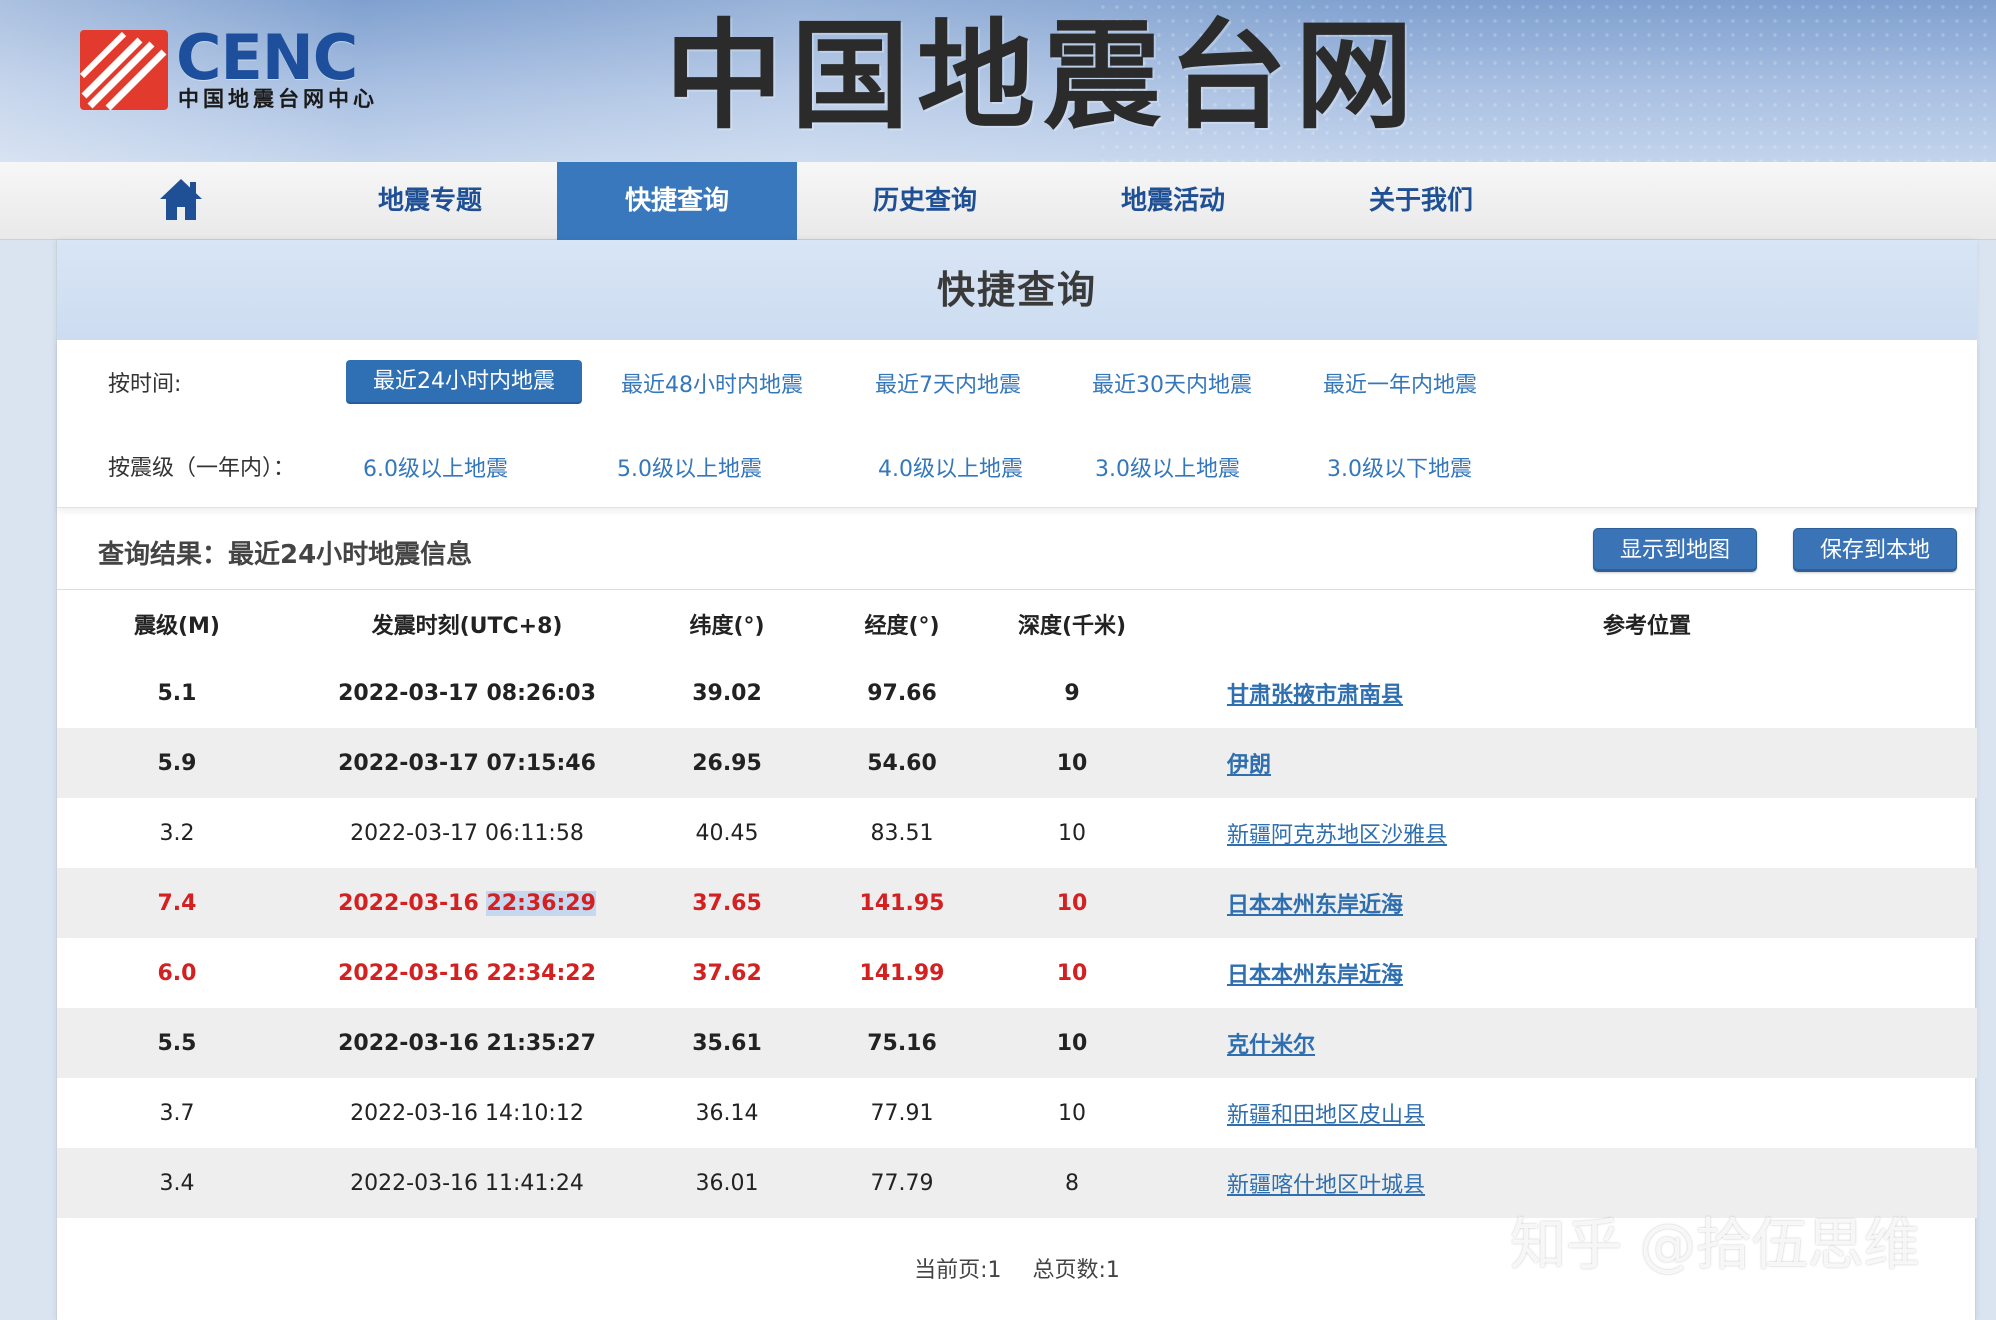  I want to click on cell-longitude: 54.60, so click(902, 763).